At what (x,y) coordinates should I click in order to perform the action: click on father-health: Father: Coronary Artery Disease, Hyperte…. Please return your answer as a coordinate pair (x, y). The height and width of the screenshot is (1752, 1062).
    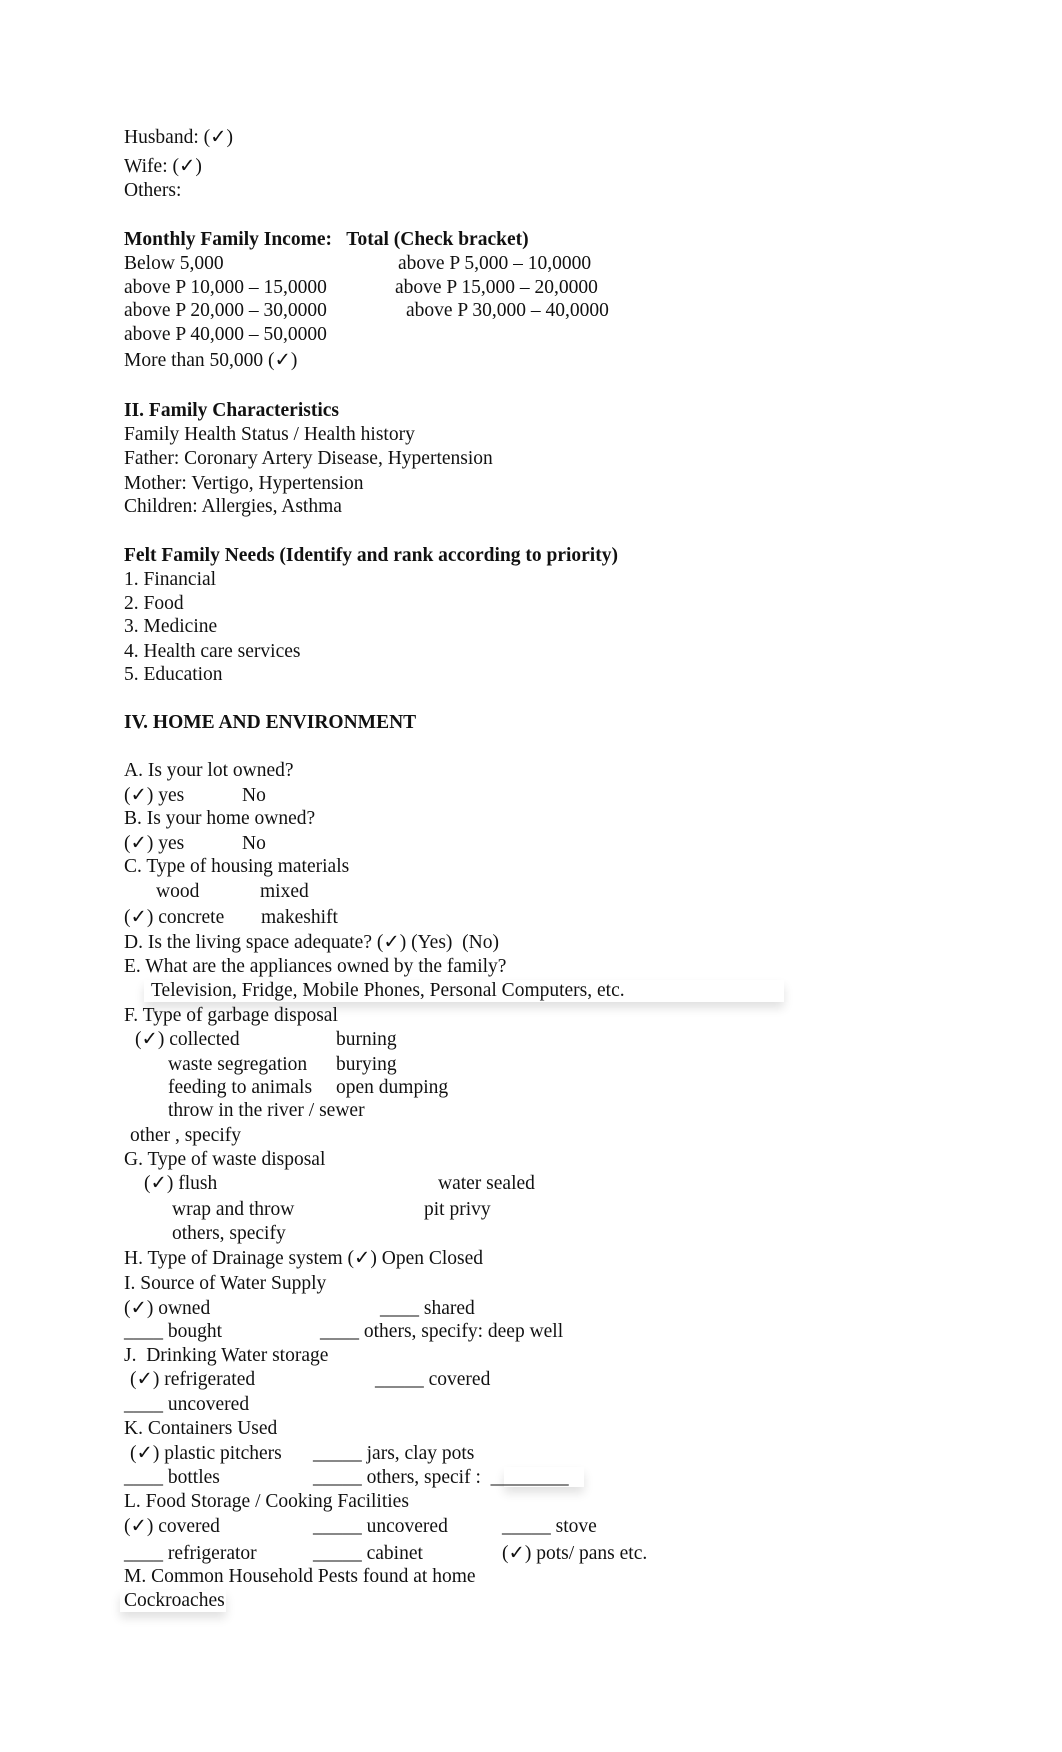
    Looking at the image, I should click on (308, 458).